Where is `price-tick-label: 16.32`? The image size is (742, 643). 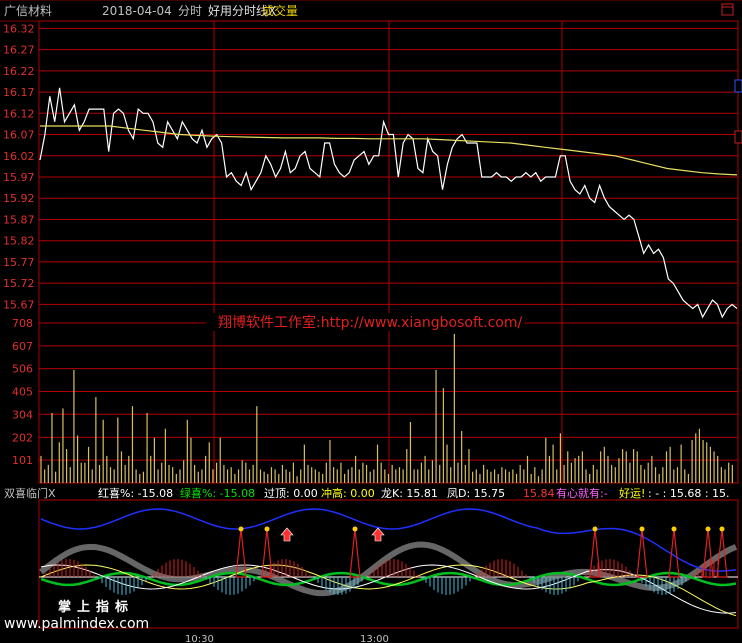 price-tick-label: 16.32 is located at coordinates (19, 28).